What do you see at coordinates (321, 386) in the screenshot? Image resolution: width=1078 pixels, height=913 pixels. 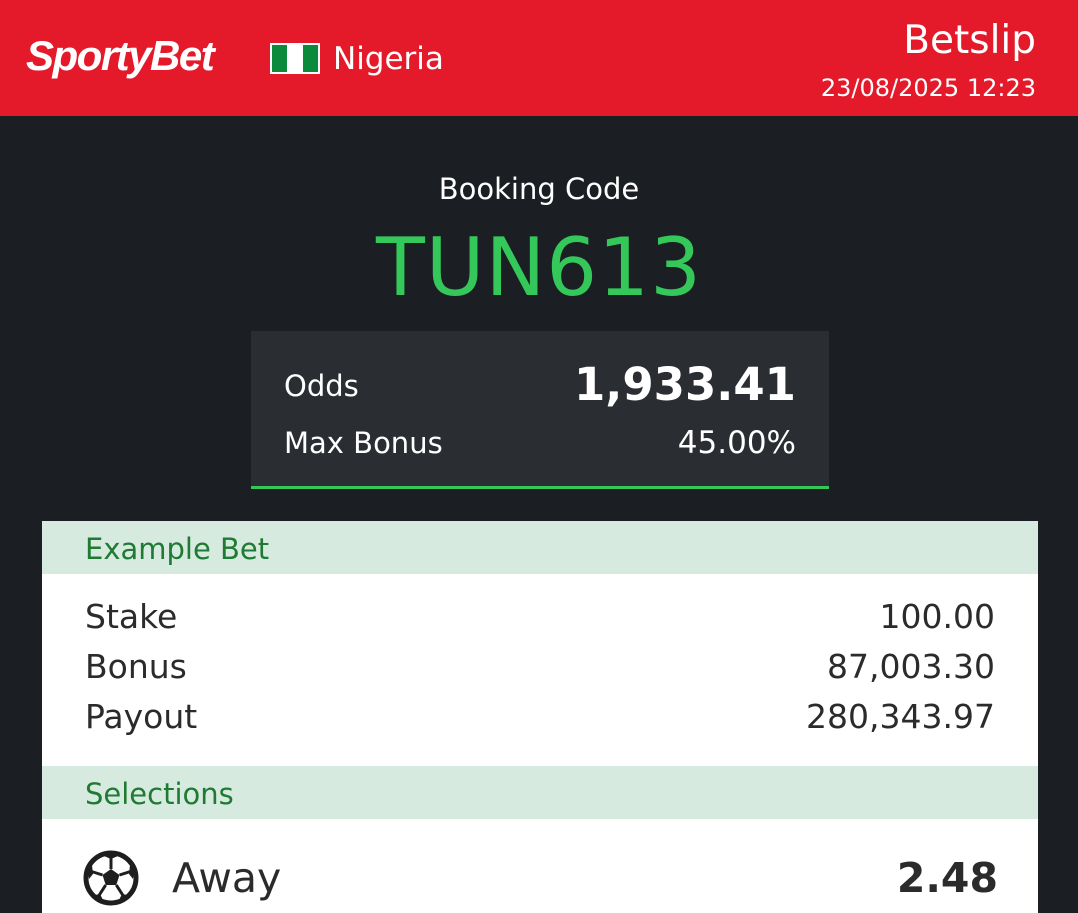 I see `odds-label: Odds` at bounding box center [321, 386].